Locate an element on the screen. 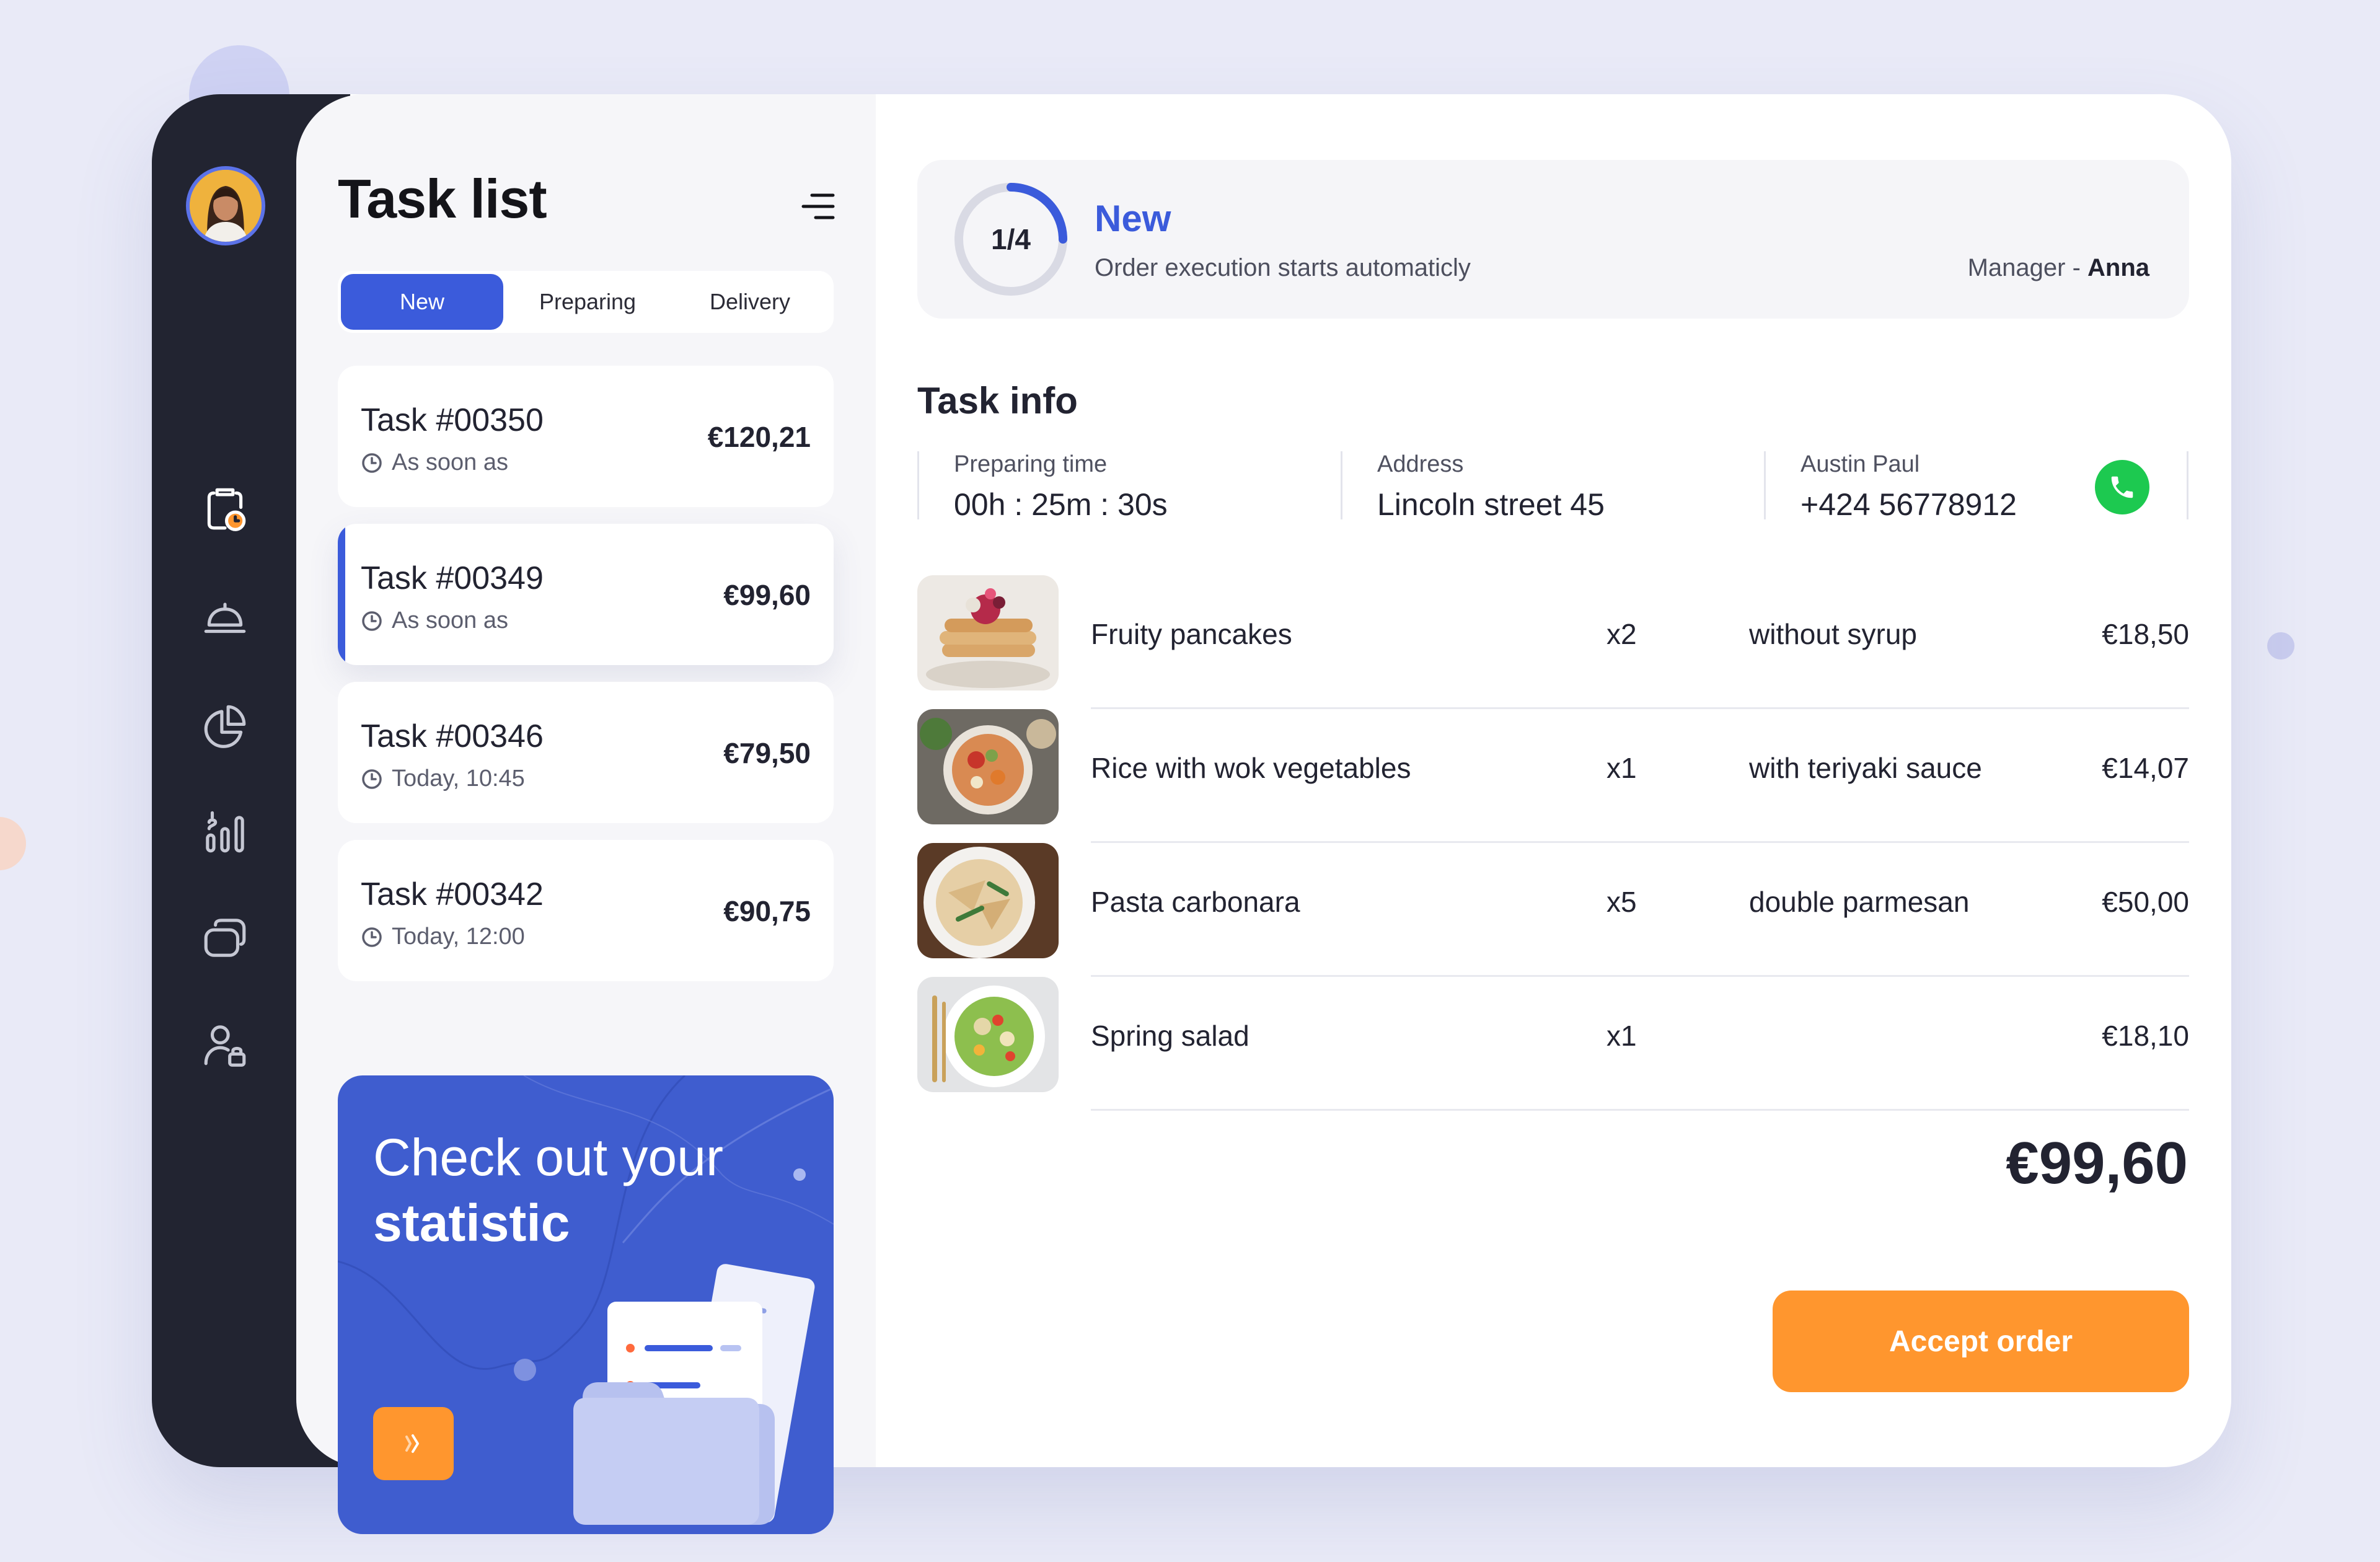 This screenshot has width=2380, height=1562. tab-delivery: Delivery is located at coordinates (750, 302).